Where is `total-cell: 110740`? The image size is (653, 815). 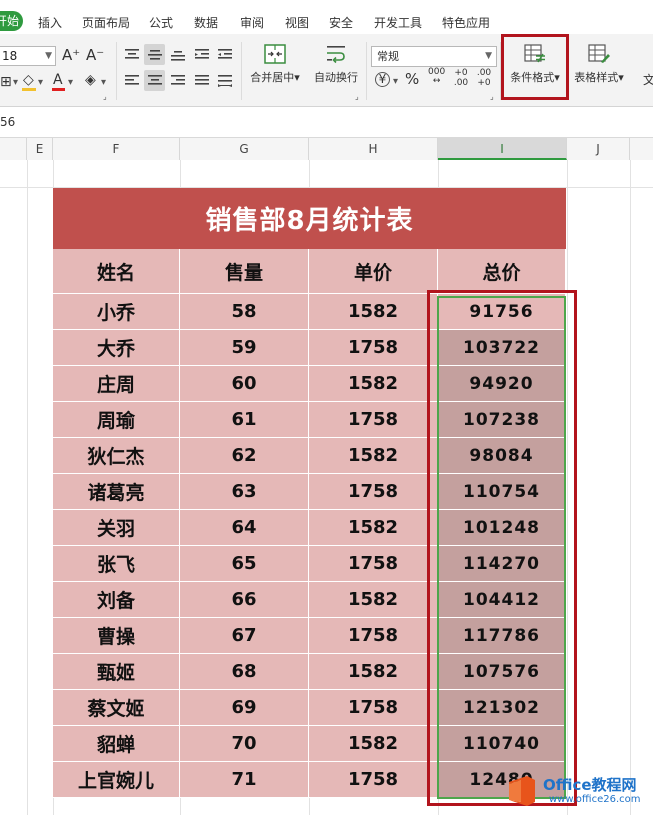 total-cell: 110740 is located at coordinates (502, 744).